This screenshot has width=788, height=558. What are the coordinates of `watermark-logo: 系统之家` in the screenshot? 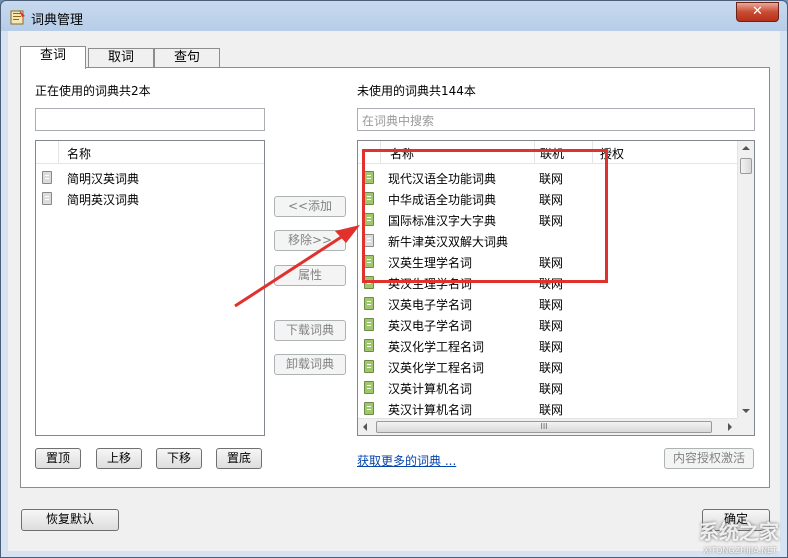 It's located at (739, 532).